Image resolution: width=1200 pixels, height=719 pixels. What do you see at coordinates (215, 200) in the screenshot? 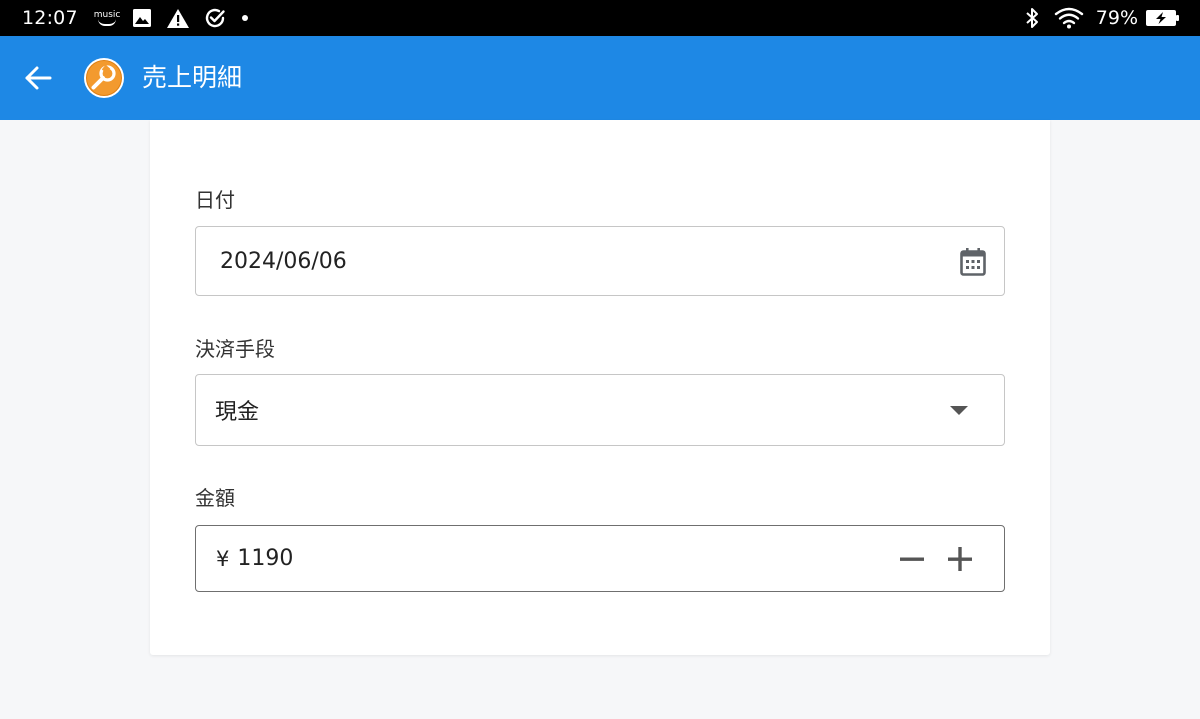
I see `date-label: 日付` at bounding box center [215, 200].